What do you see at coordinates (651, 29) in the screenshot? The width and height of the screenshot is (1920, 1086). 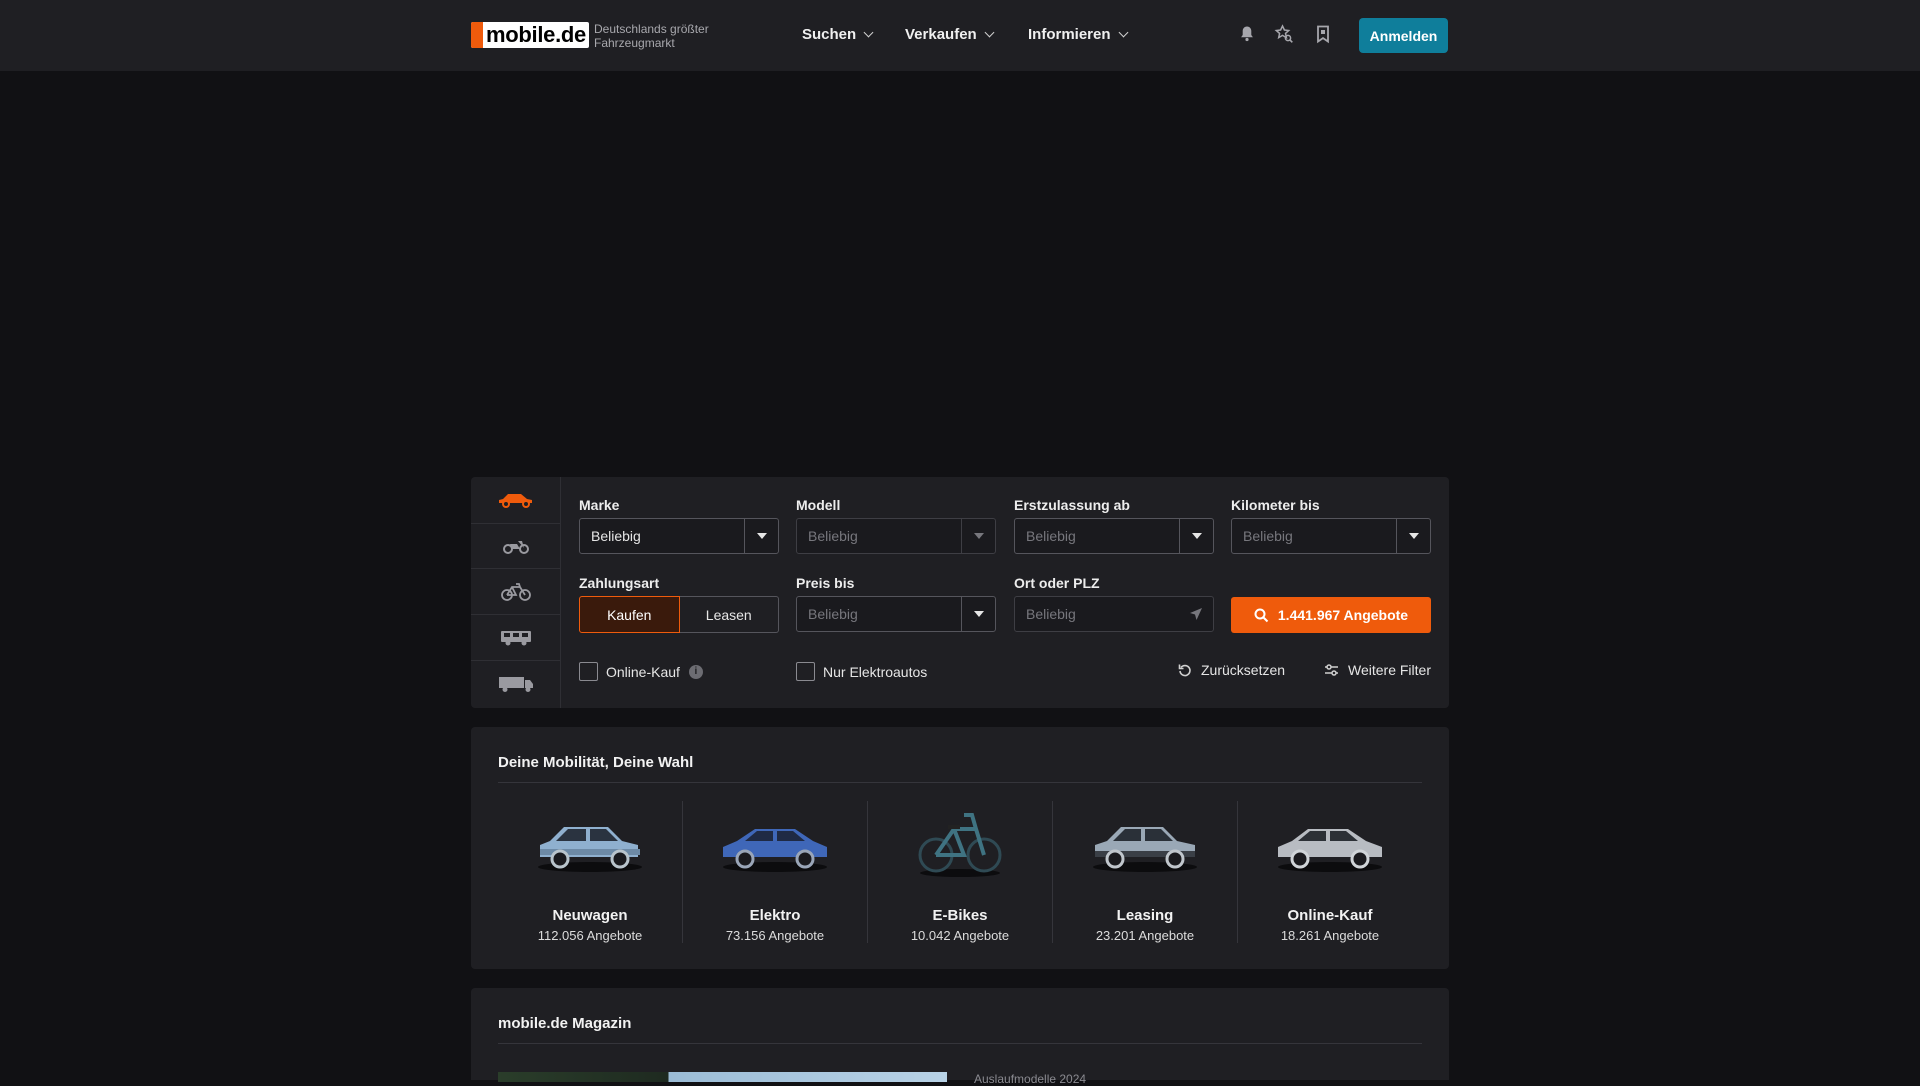 I see `tagline-line1: Deutschlands größter` at bounding box center [651, 29].